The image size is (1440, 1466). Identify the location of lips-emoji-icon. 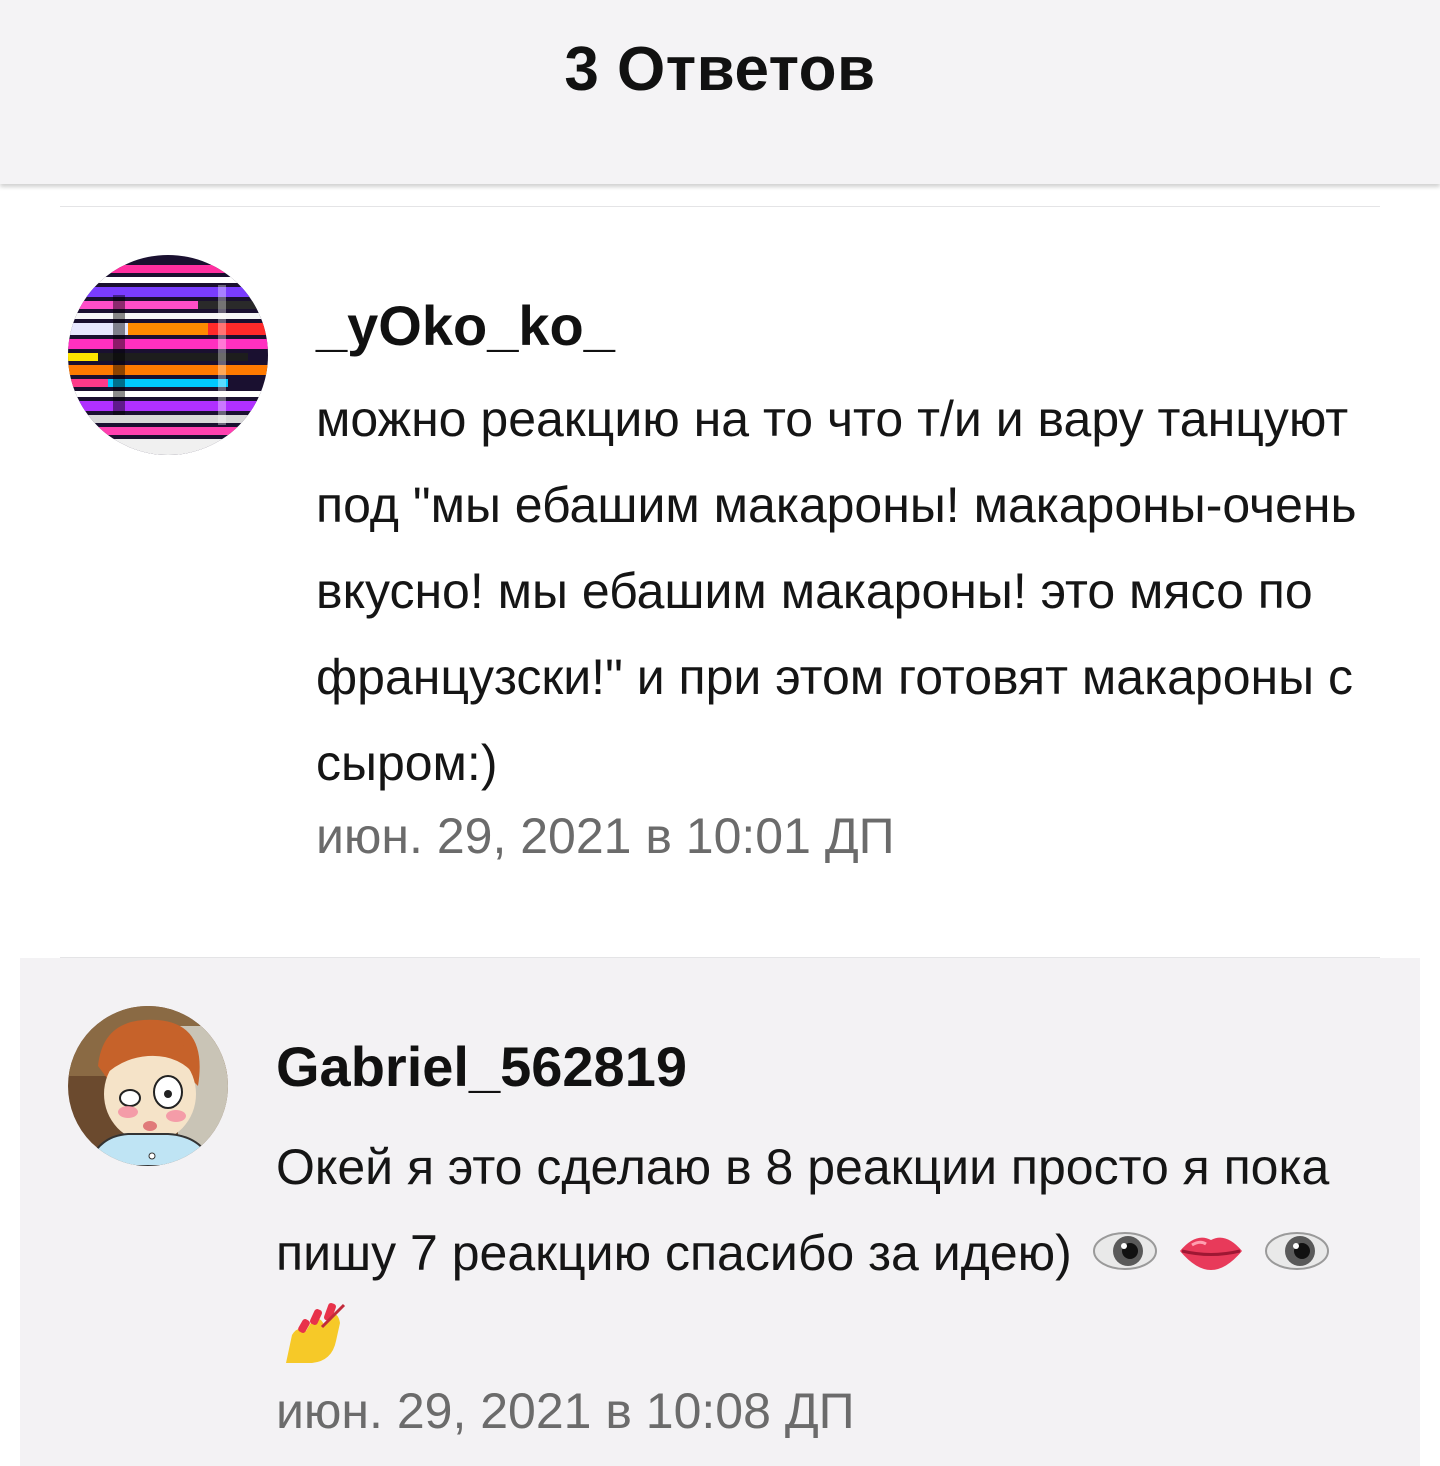
(1211, 1257).